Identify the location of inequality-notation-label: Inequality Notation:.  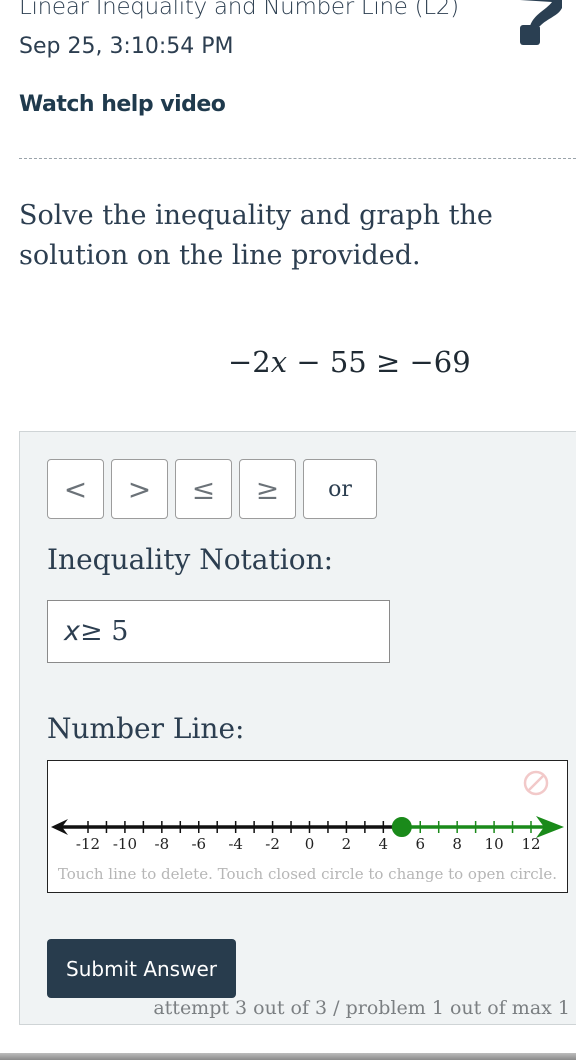
(190, 559).